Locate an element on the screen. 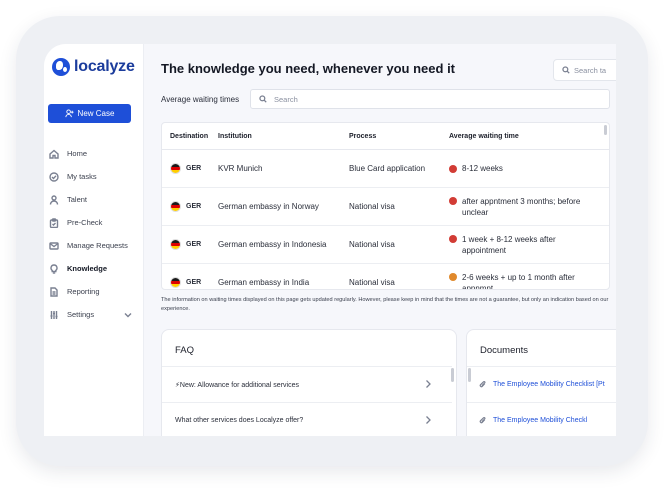 The width and height of the screenshot is (672, 489). waiting-times-label: Average waiting times is located at coordinates (200, 99).